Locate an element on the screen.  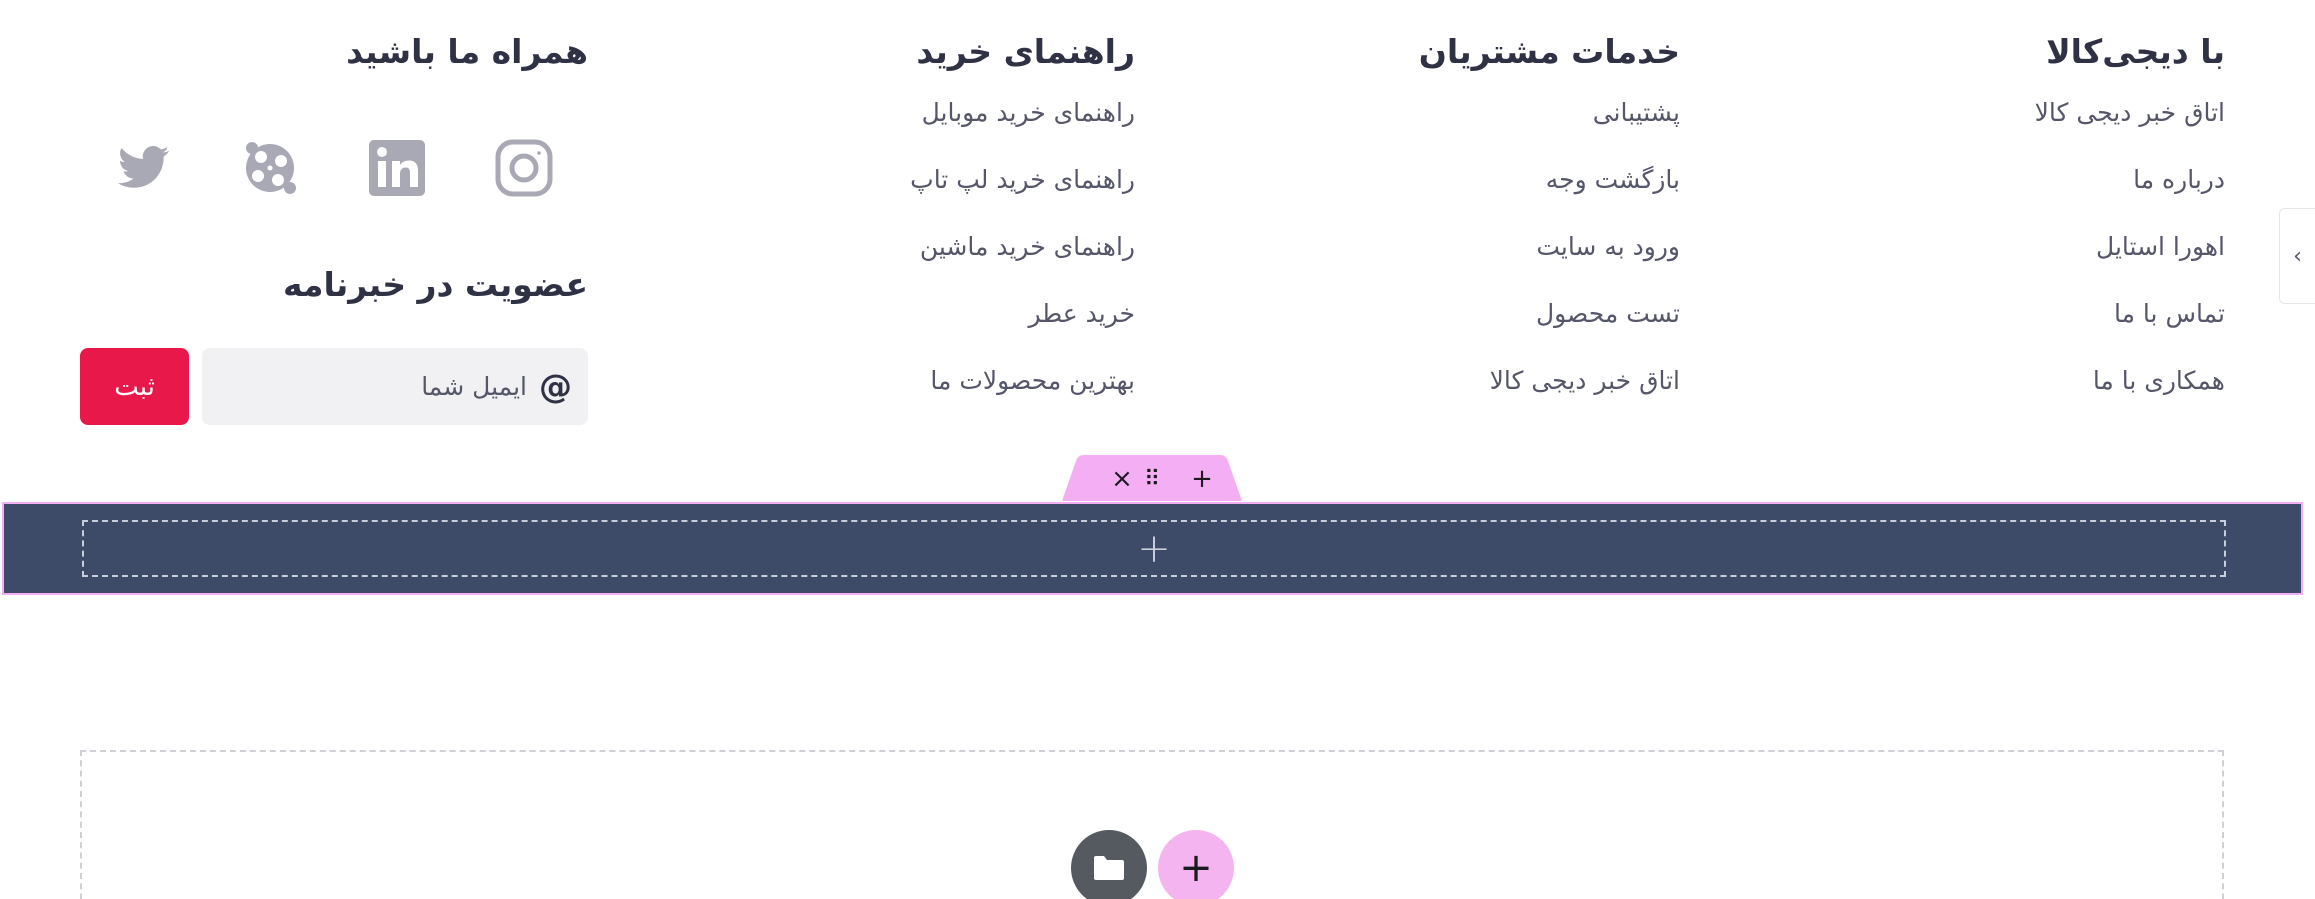
linkedin-icon is located at coordinates (397, 168).